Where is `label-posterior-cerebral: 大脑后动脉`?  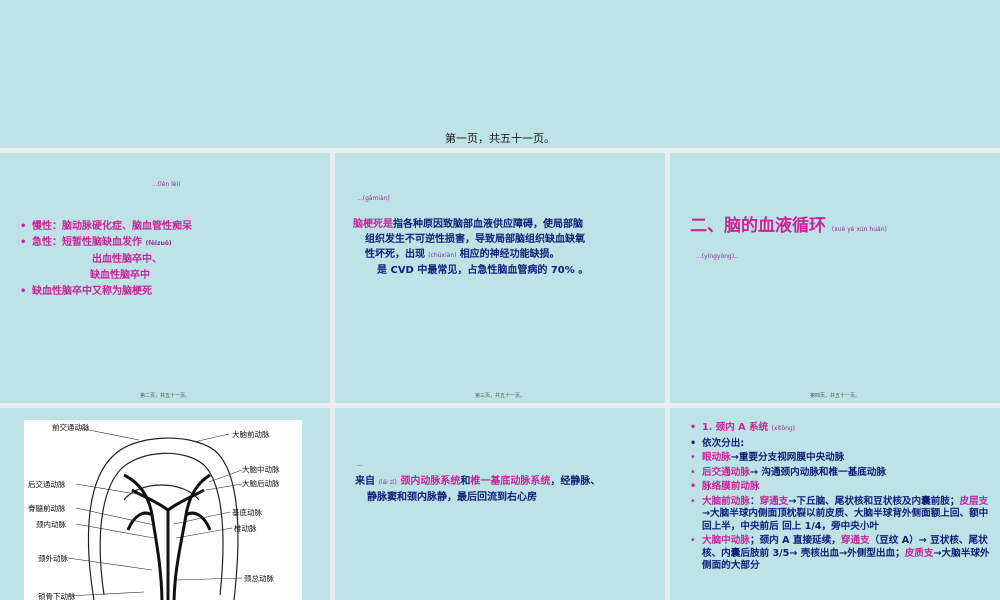 label-posterior-cerebral: 大脑后动脉 is located at coordinates (261, 483).